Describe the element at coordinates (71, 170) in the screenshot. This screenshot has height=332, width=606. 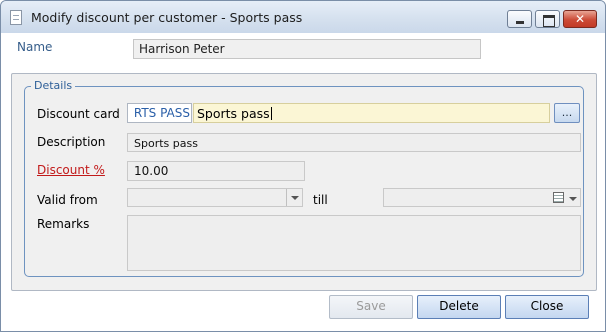
I see `discount-percent-label: Discount %` at that location.